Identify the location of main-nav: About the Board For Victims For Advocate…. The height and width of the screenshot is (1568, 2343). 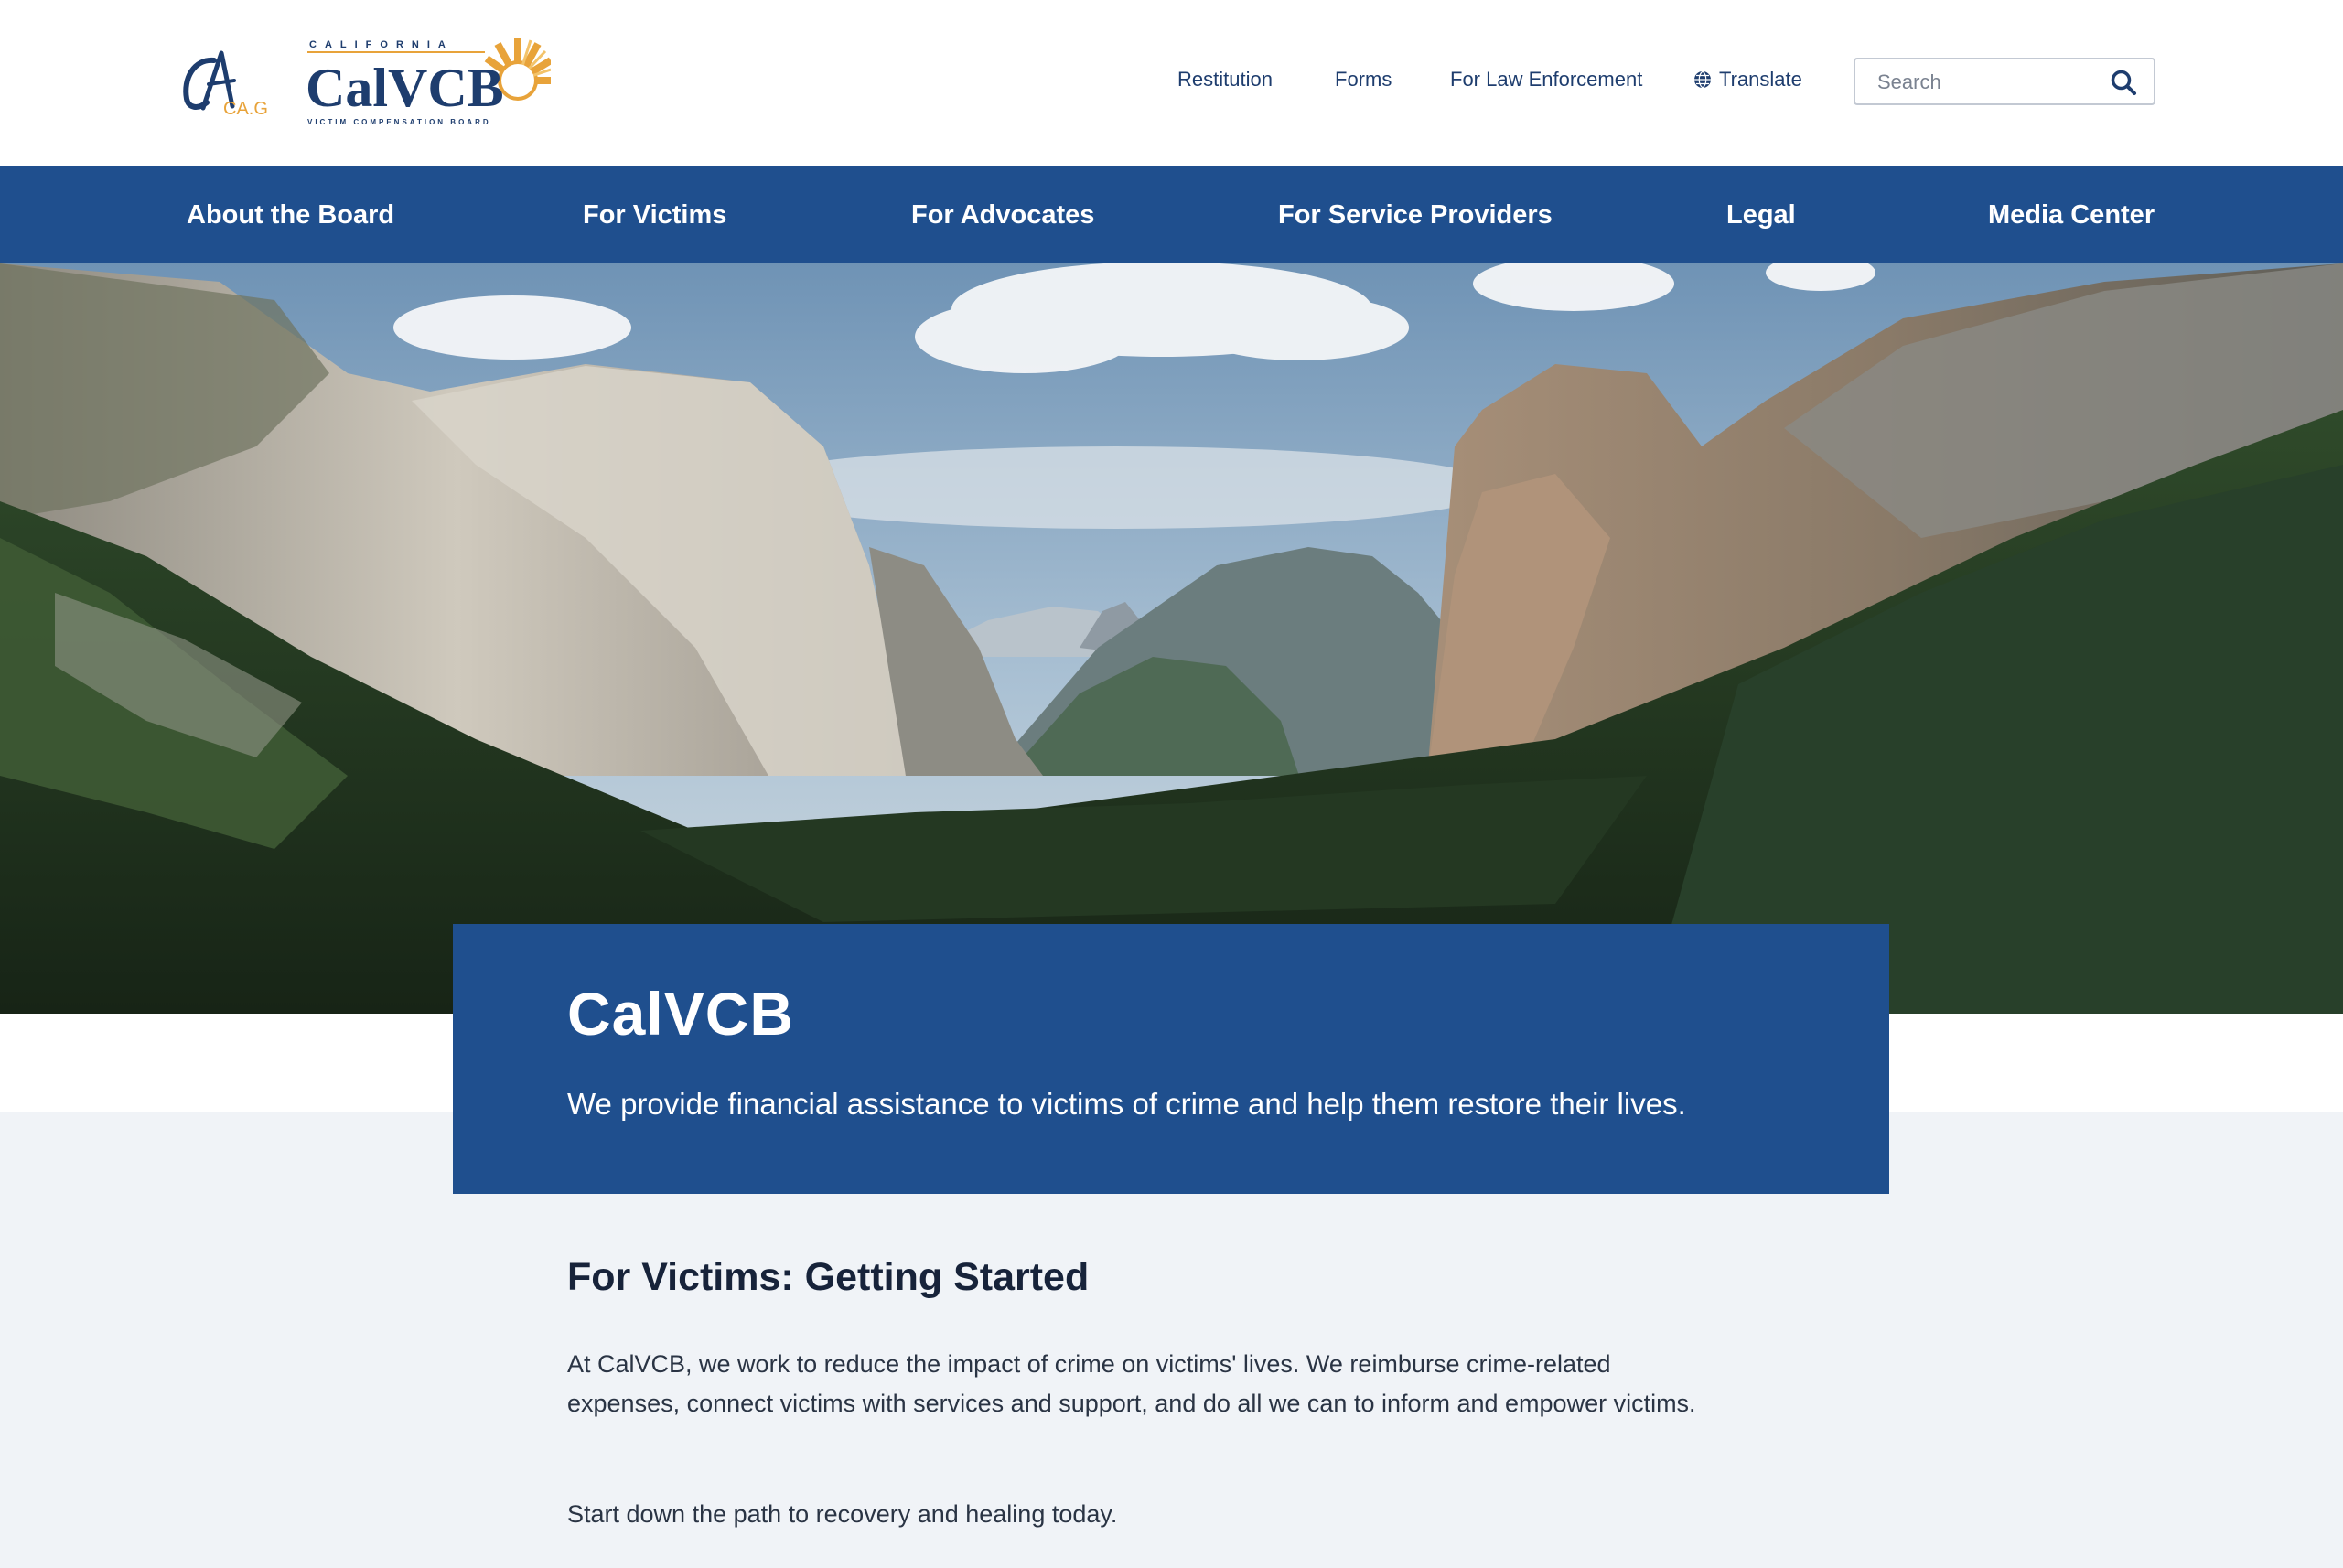
(1171, 214).